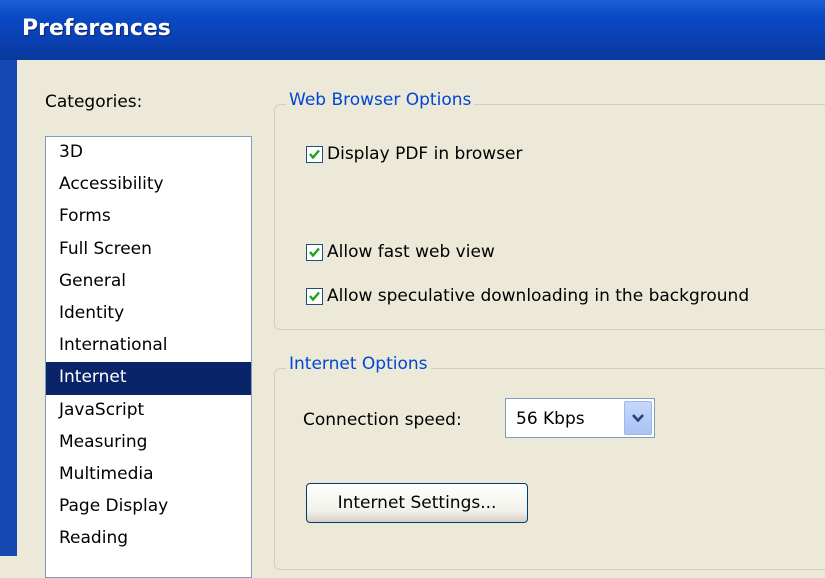 The image size is (825, 578). Describe the element at coordinates (148, 153) in the screenshot. I see `category-item-3d: 3D` at that location.